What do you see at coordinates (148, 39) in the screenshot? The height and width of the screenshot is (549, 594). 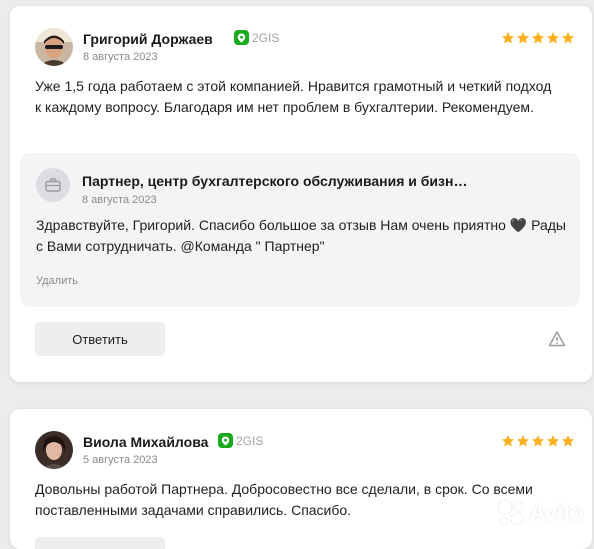 I see `author-name: Григорий Доржаев` at bounding box center [148, 39].